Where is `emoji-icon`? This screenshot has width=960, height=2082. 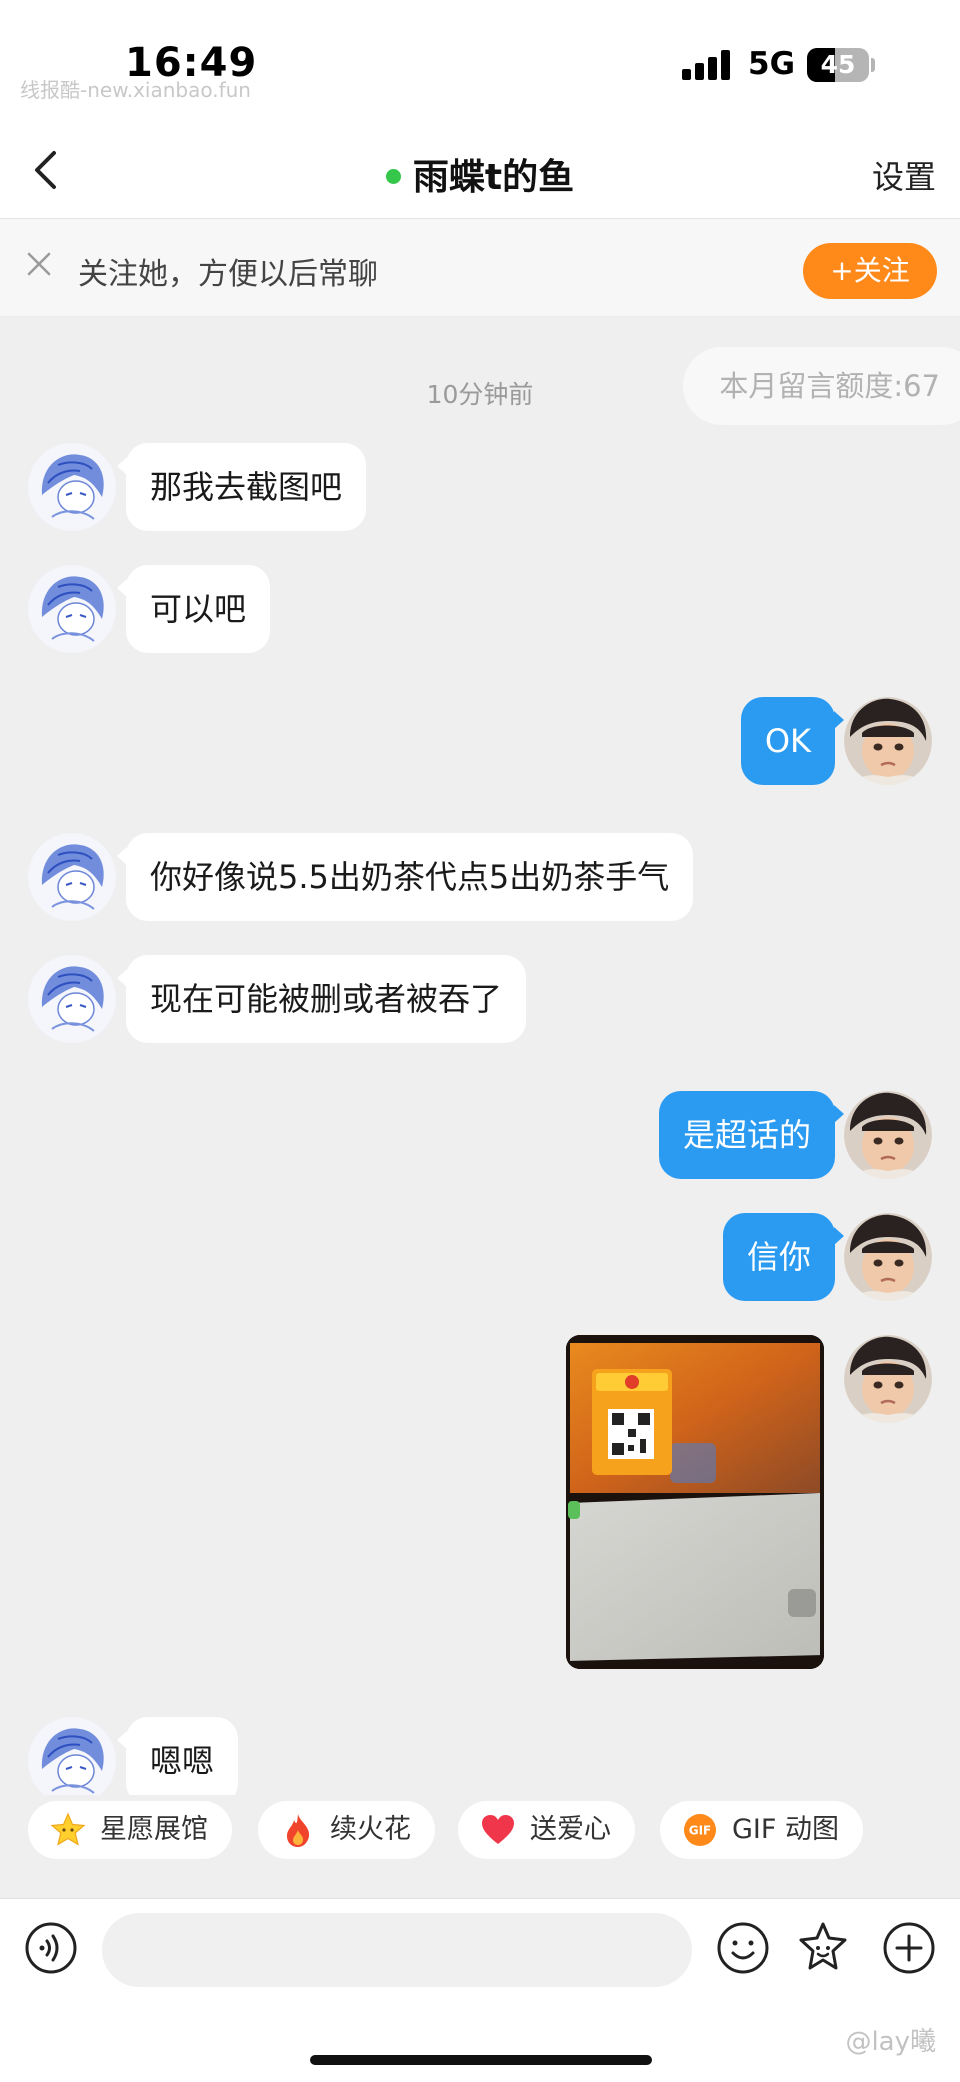
emoji-icon is located at coordinates (743, 1948).